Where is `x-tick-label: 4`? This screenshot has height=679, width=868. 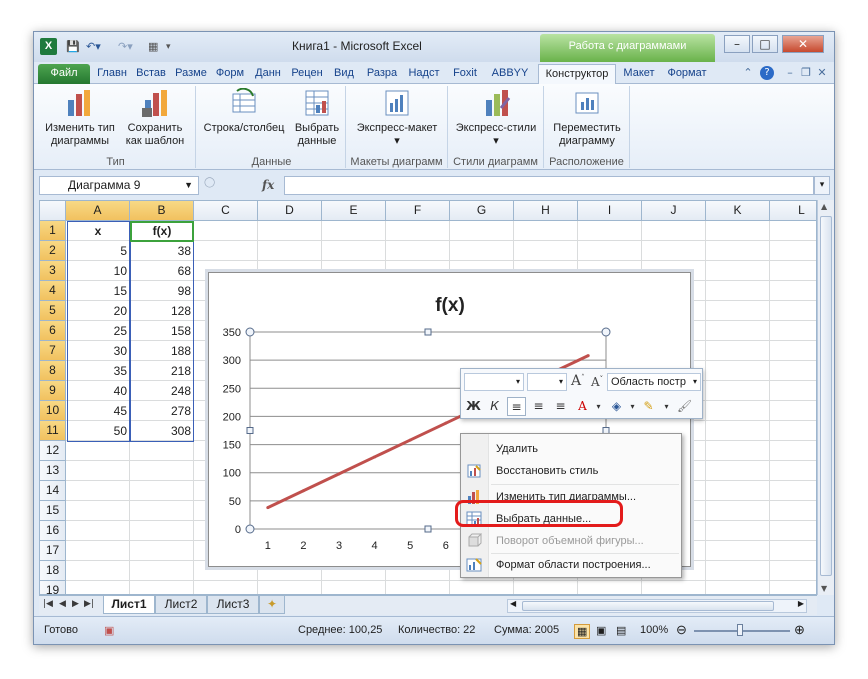 x-tick-label: 4 is located at coordinates (375, 546).